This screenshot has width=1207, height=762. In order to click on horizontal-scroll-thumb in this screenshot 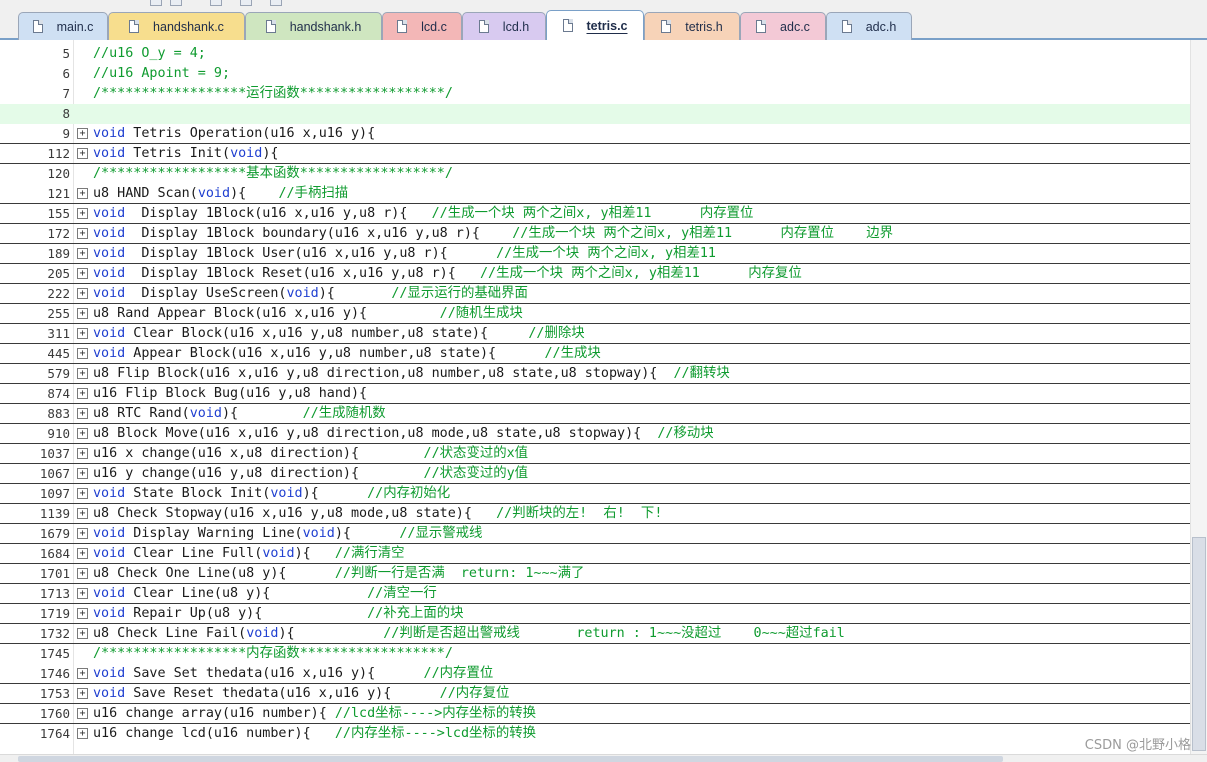, I will do `click(510, 759)`.